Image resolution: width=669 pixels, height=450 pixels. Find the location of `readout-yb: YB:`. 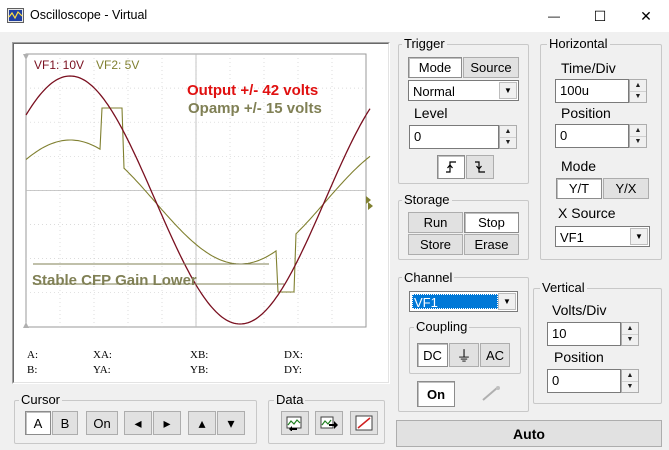

readout-yb: YB: is located at coordinates (199, 370).